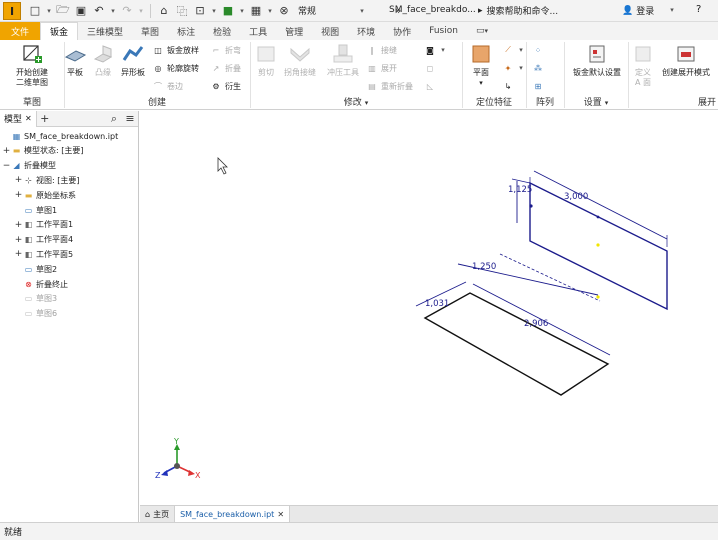 Image resolution: width=718 pixels, height=540 pixels. Describe the element at coordinates (270, 11) in the screenshot. I see `material-dropdown-icon: ▾` at that location.